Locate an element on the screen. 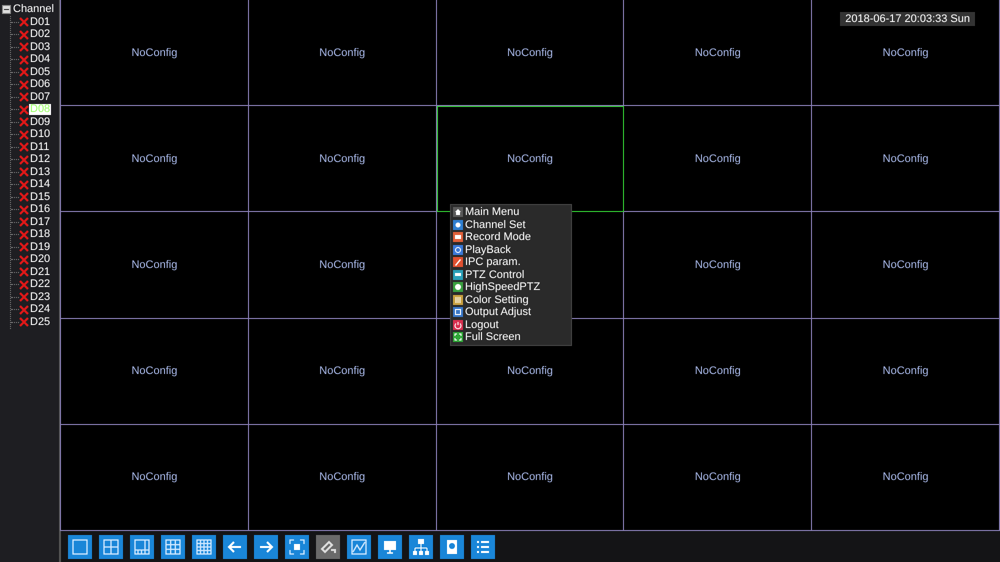 This screenshot has width=1000, height=562. fullscreen-button is located at coordinates (297, 546).